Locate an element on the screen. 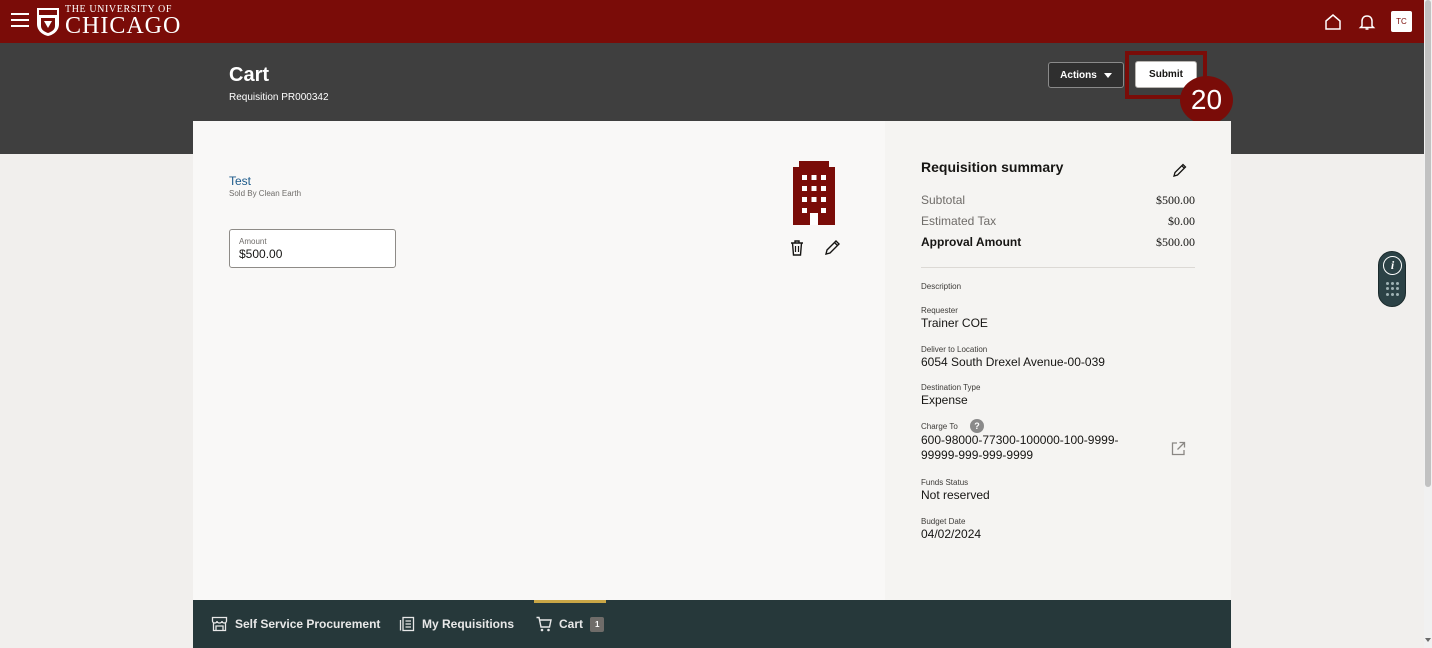 This screenshot has height=648, width=1432. deliver-label: Deliver to Location is located at coordinates (954, 349).